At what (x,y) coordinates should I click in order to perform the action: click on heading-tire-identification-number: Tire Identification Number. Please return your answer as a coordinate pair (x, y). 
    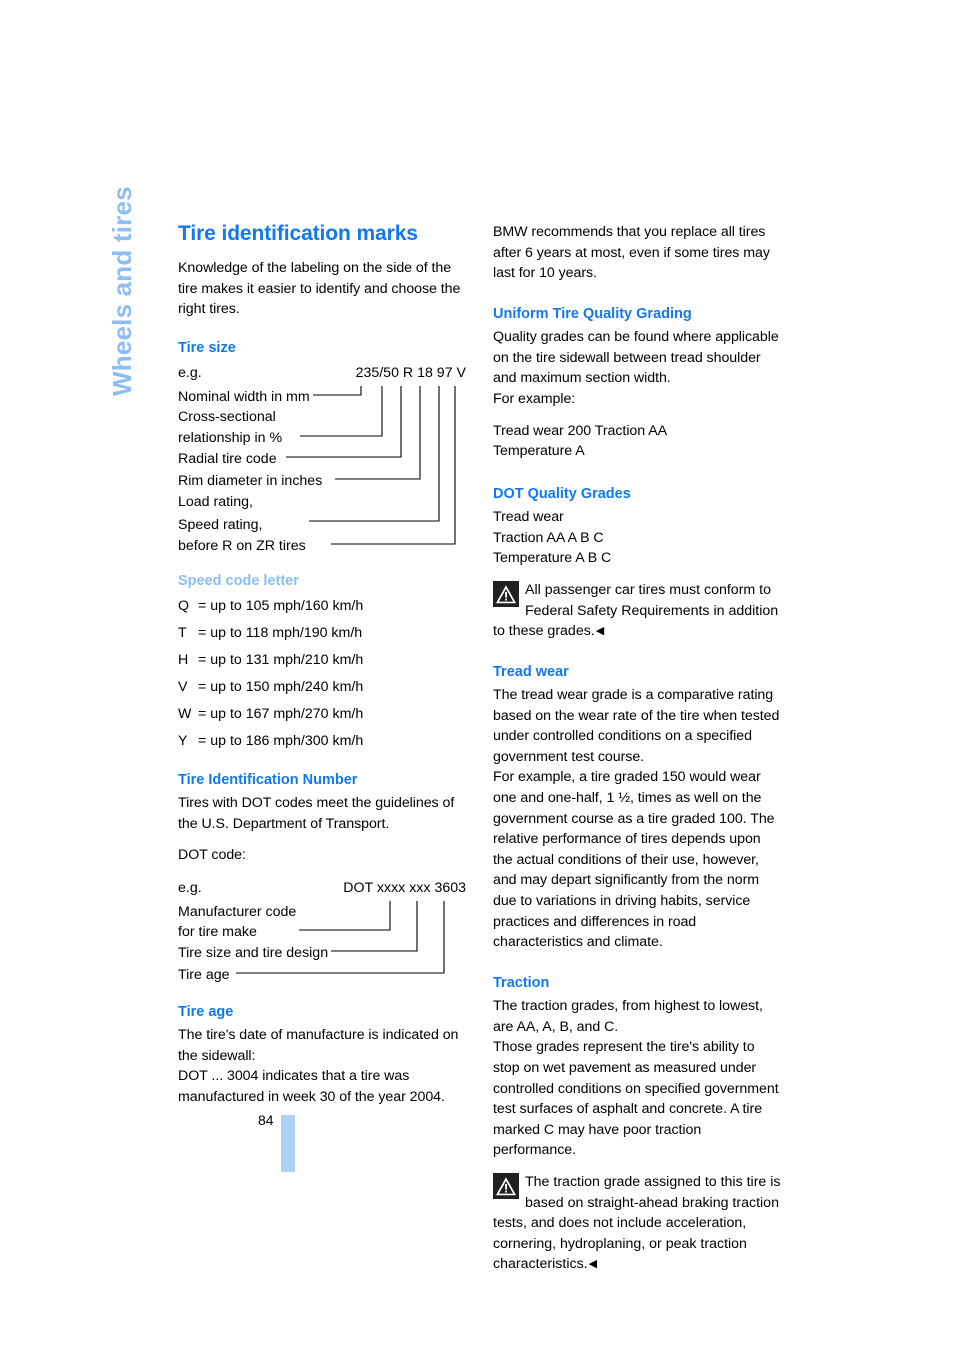
    Looking at the image, I should click on (268, 779).